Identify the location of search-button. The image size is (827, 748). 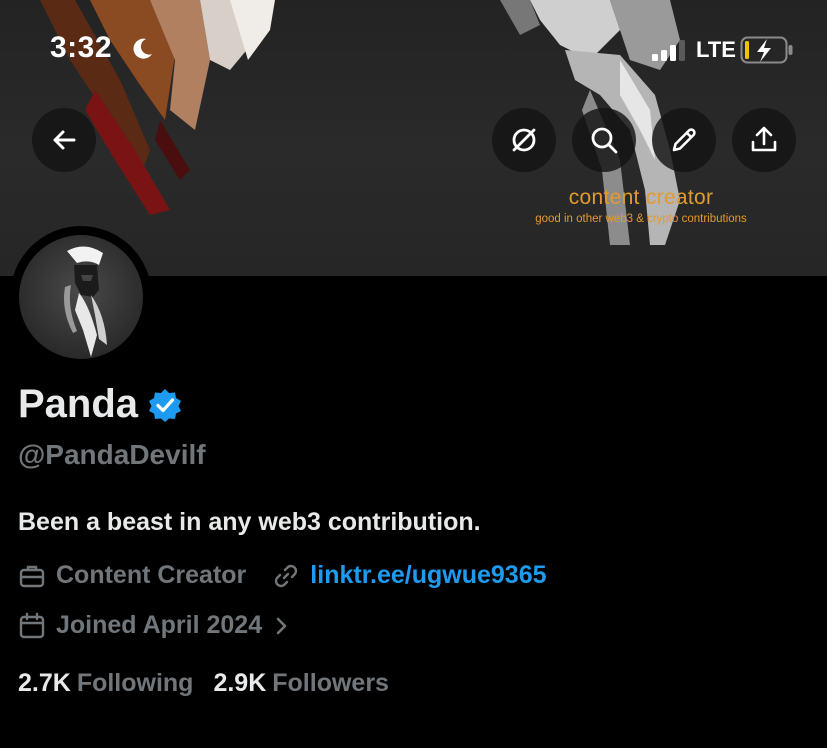
(604, 140).